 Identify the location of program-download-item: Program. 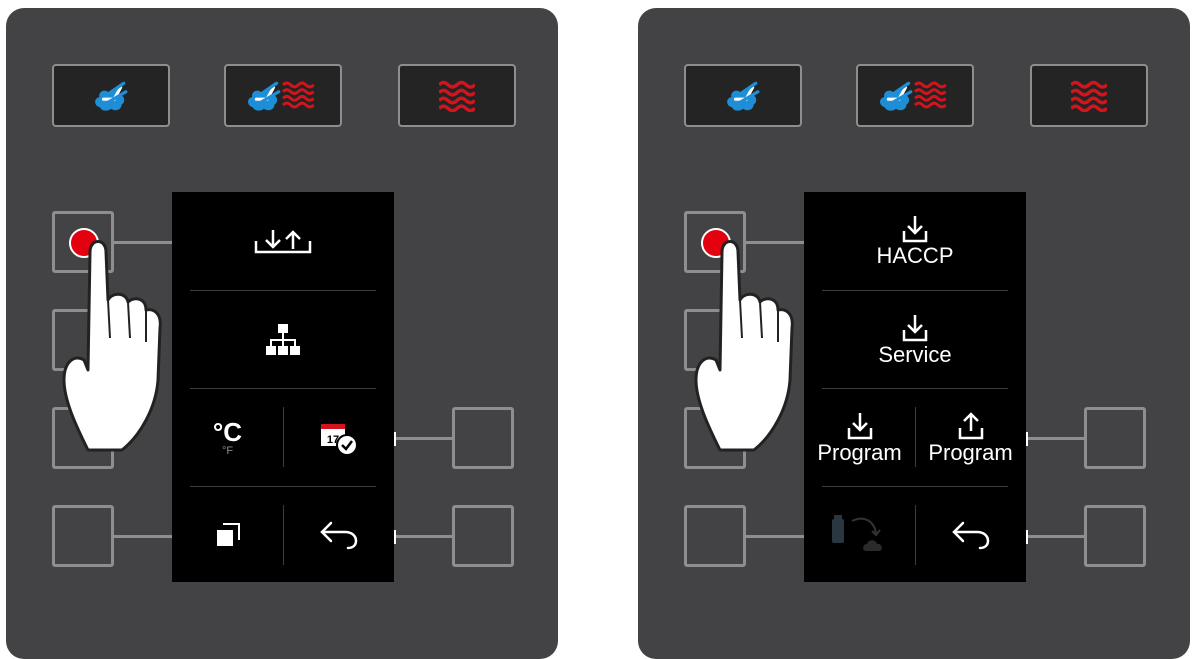
(859, 438).